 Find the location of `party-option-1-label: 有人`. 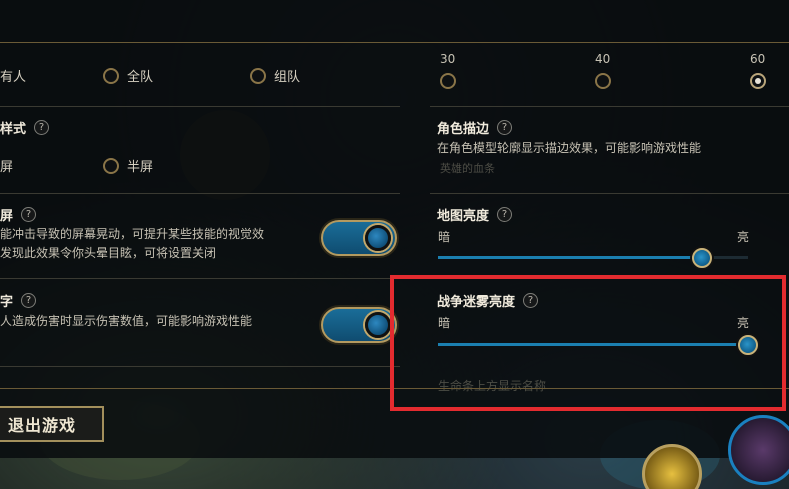

party-option-1-label: 有人 is located at coordinates (13, 77).